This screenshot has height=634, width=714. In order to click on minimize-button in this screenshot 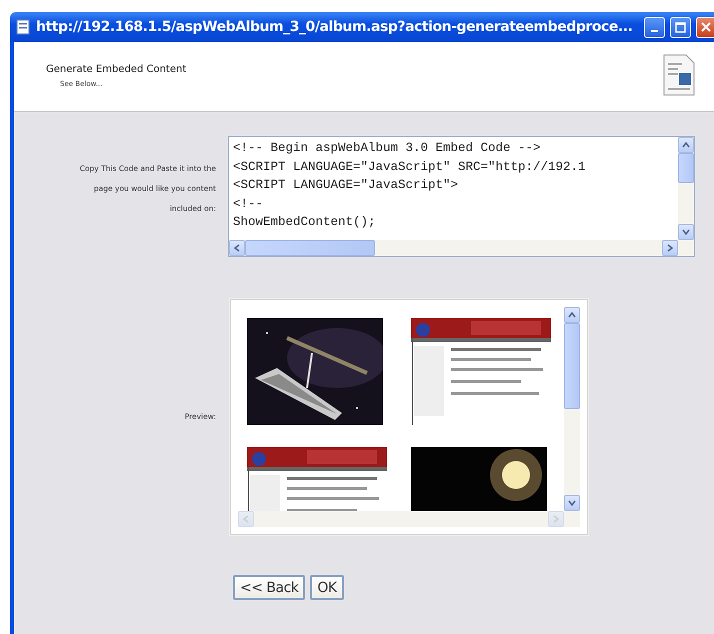, I will do `click(654, 27)`.